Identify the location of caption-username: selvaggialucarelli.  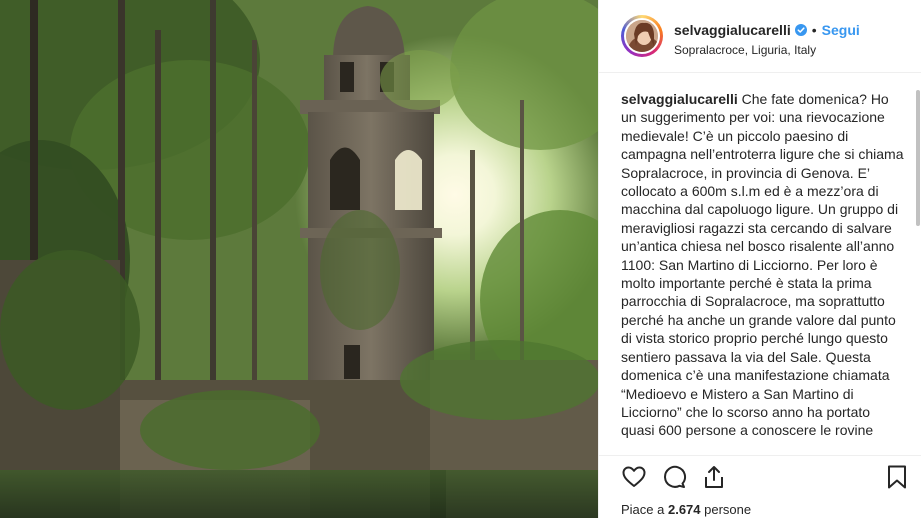
(679, 99).